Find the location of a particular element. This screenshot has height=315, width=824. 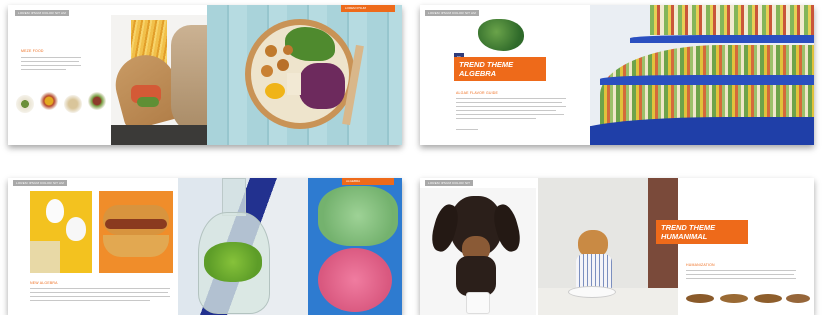

section-title: HUMANIZATION is located at coordinates (700, 265).